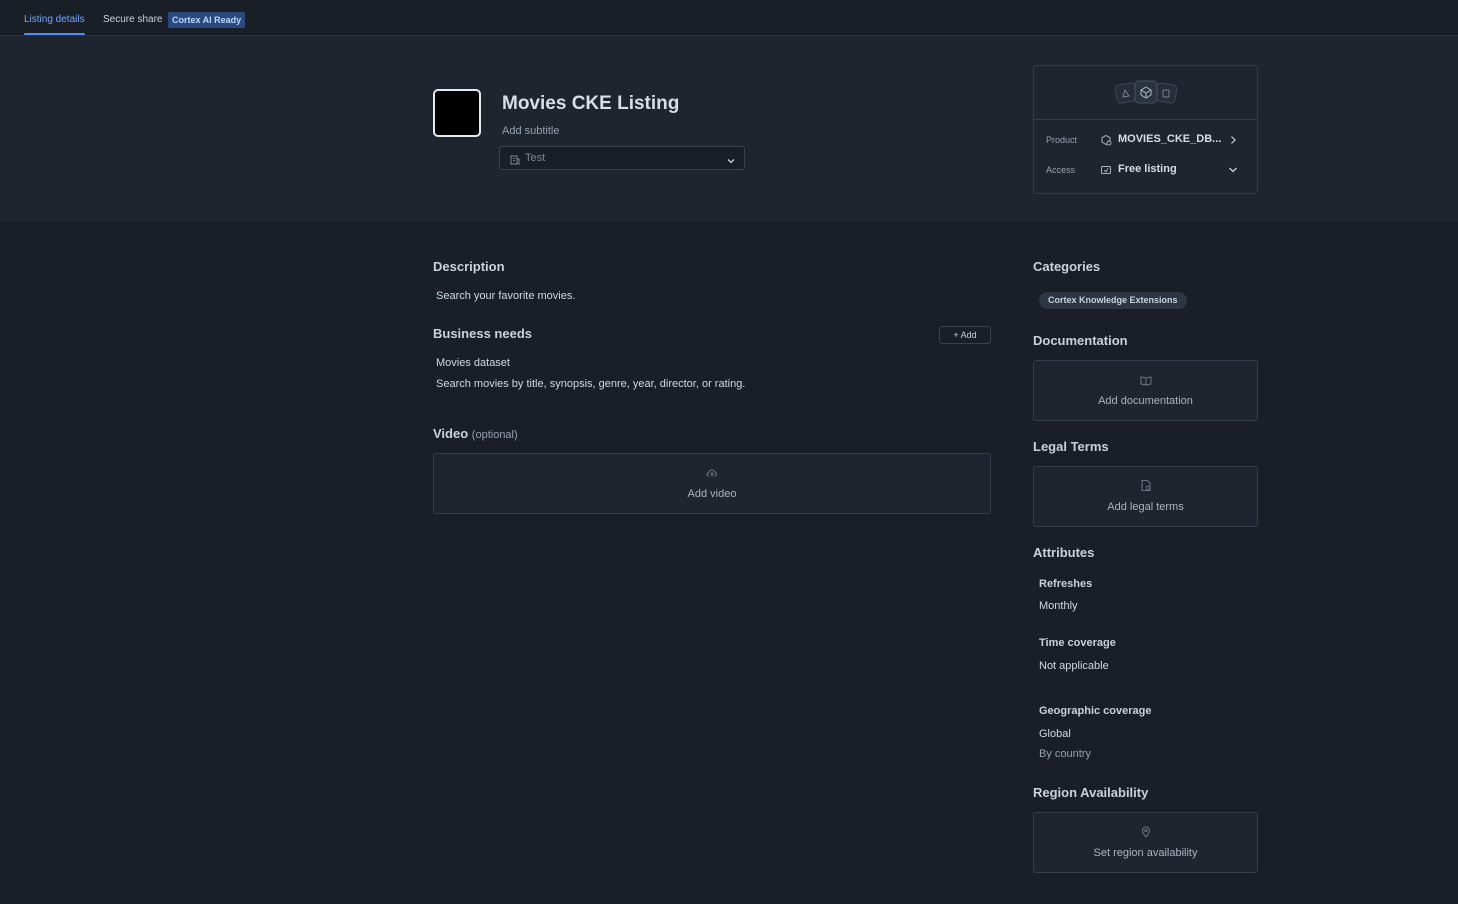 This screenshot has width=1458, height=904. I want to click on video-heading-label: Video, so click(451, 433).